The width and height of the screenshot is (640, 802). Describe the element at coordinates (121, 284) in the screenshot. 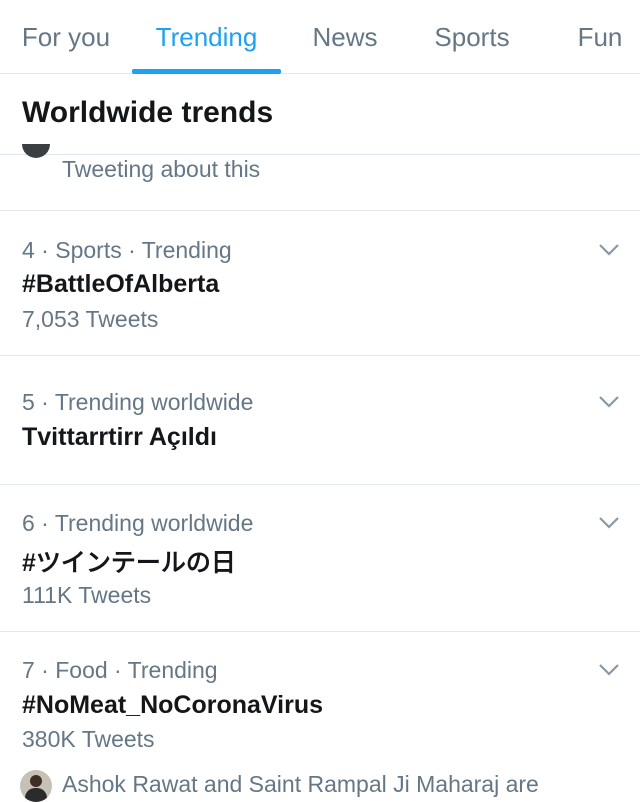

I see `trend-name: #BattleOfAlberta` at that location.